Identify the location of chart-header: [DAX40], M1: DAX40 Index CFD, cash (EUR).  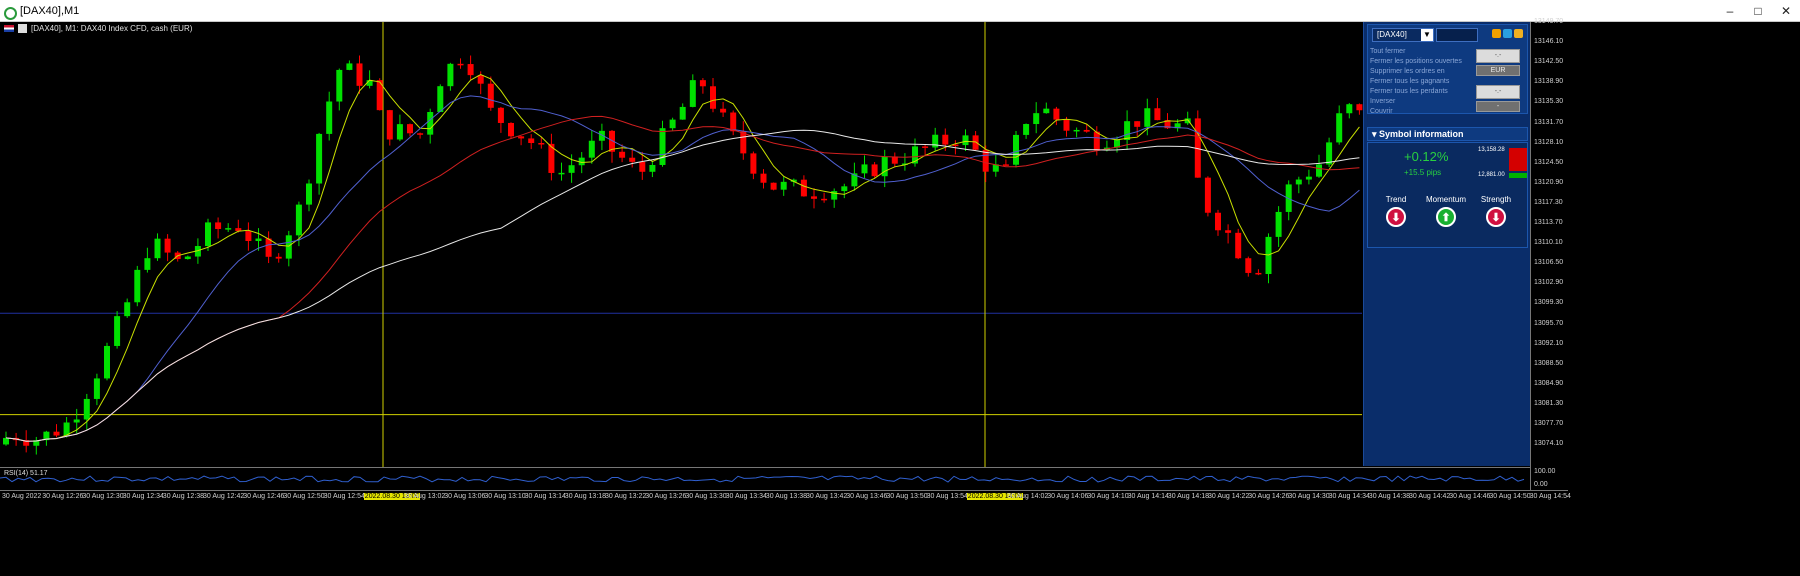
(98, 28).